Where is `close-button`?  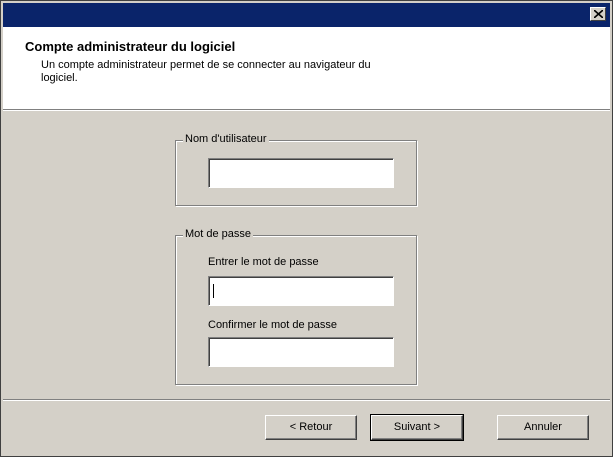 close-button is located at coordinates (598, 14).